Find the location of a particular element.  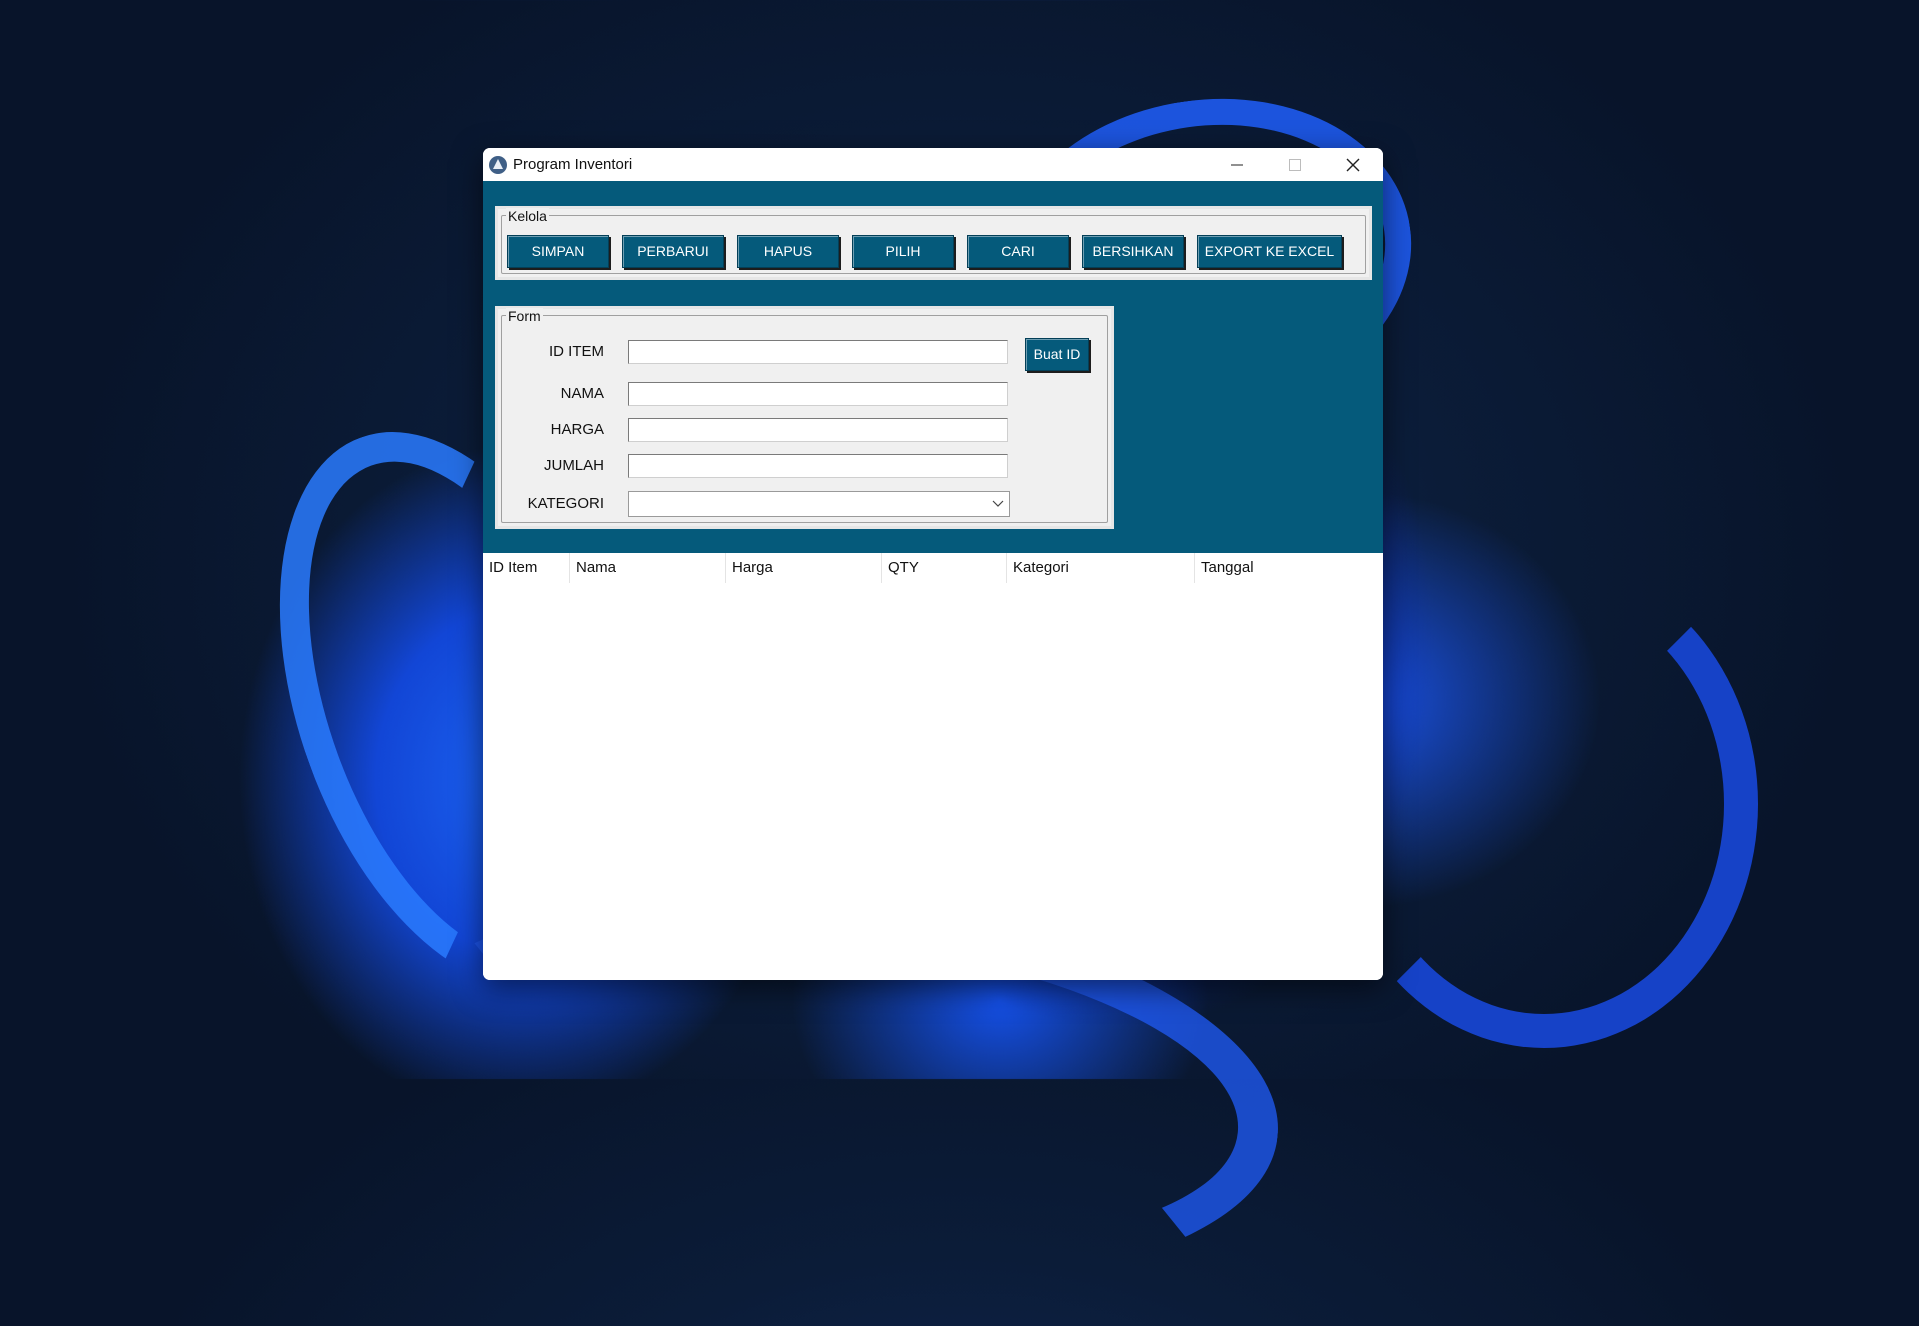

maximize-icon is located at coordinates (1295, 164).